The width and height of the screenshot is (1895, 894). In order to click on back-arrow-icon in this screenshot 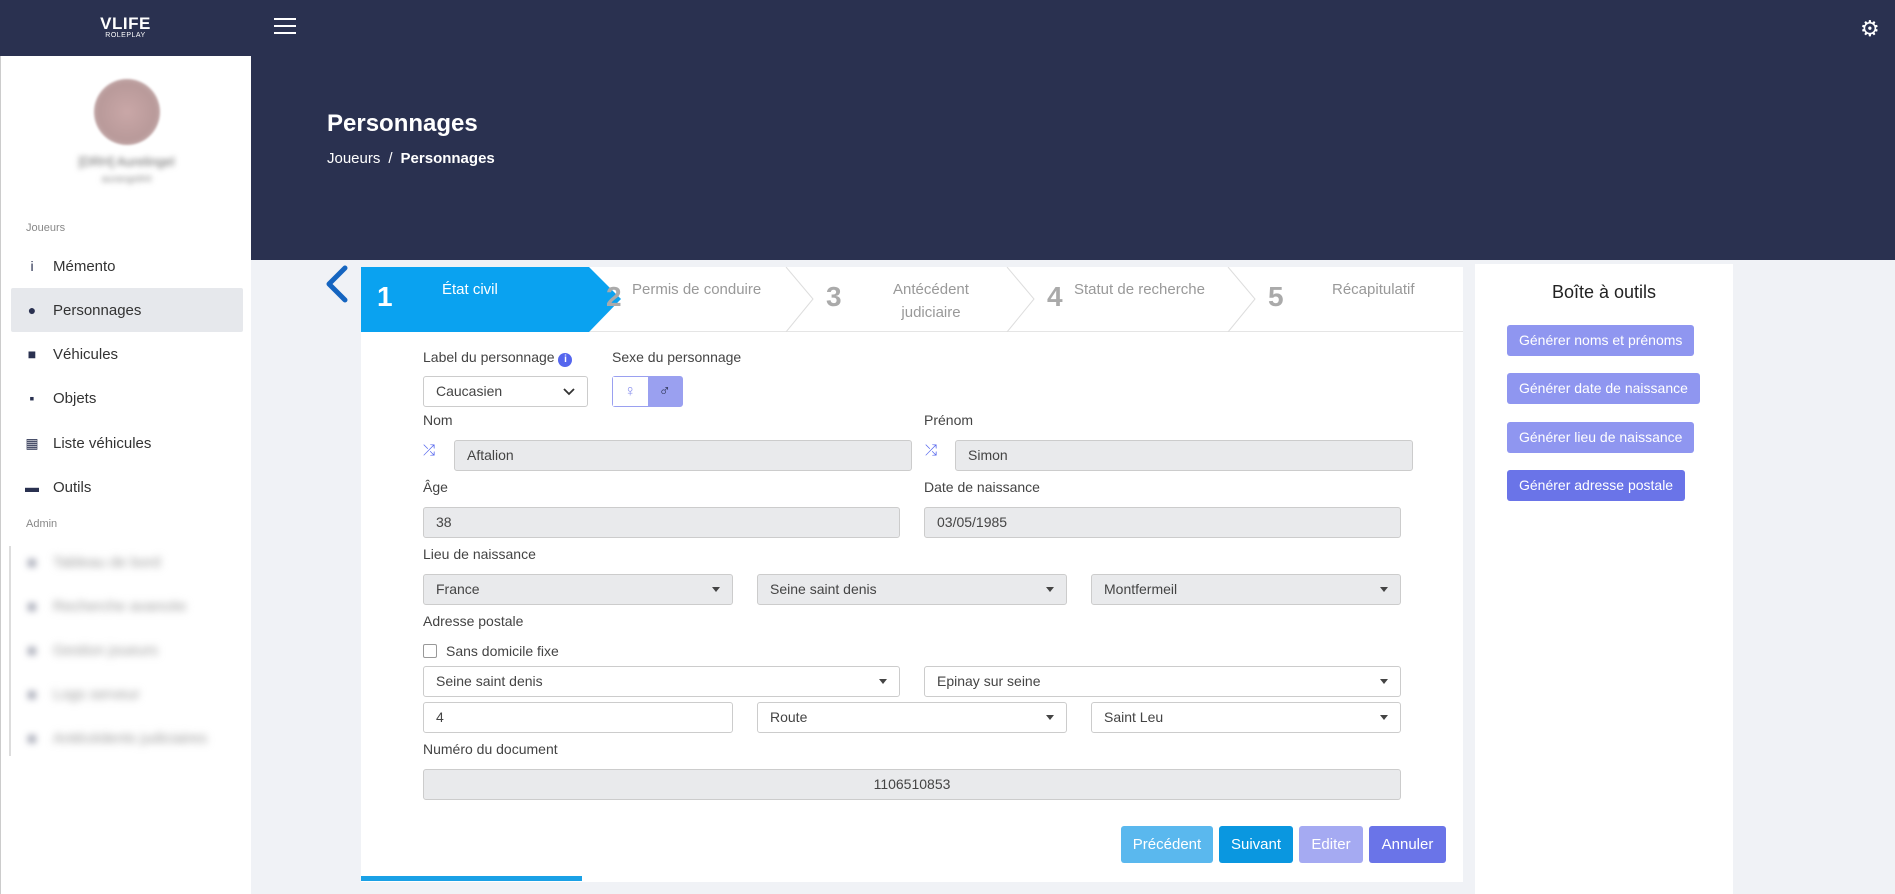, I will do `click(338, 284)`.